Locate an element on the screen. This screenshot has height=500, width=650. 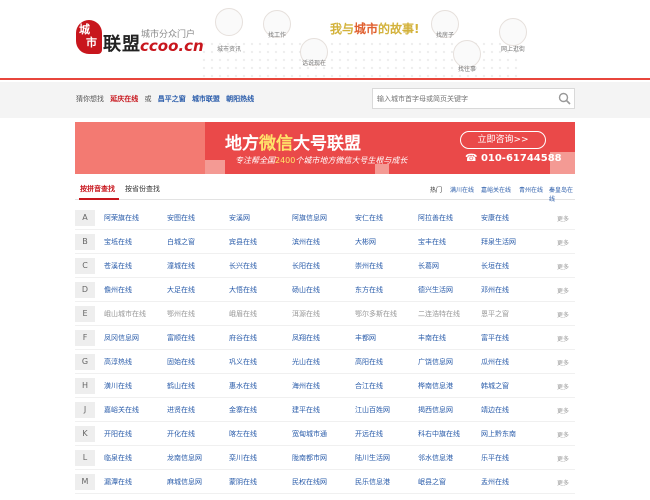
city-link: 安康在线 is located at coordinates (495, 218).